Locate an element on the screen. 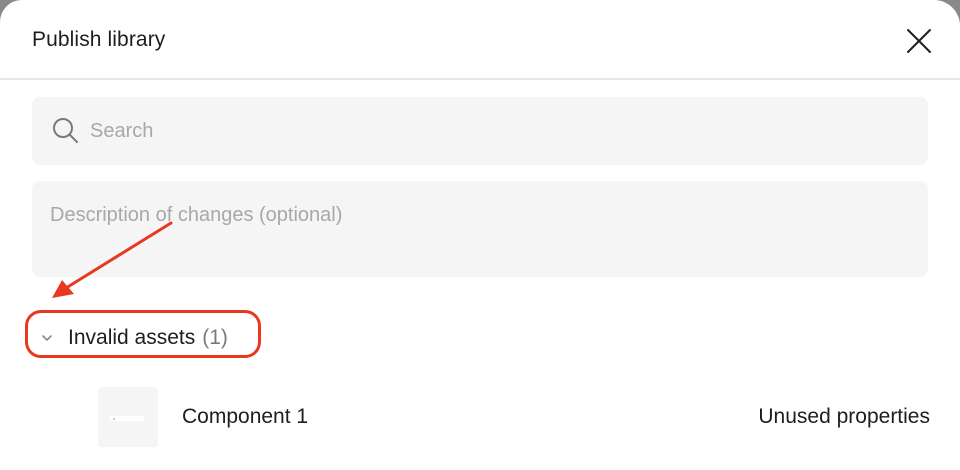 This screenshot has height=470, width=960. component-thumbnail is located at coordinates (128, 417).